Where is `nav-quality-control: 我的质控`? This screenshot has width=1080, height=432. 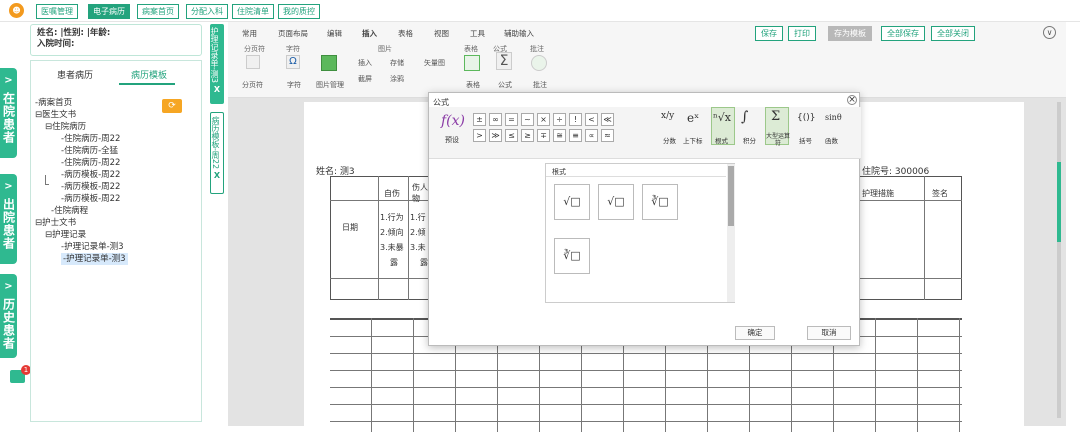
nav-quality-control: 我的质控 is located at coordinates (299, 11).